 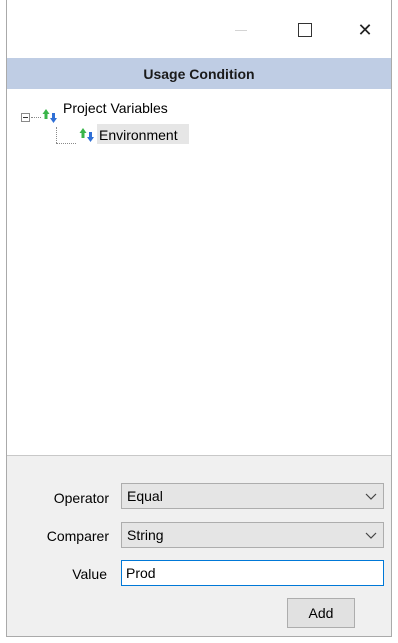 I want to click on comparer-value: String, so click(x=145, y=535).